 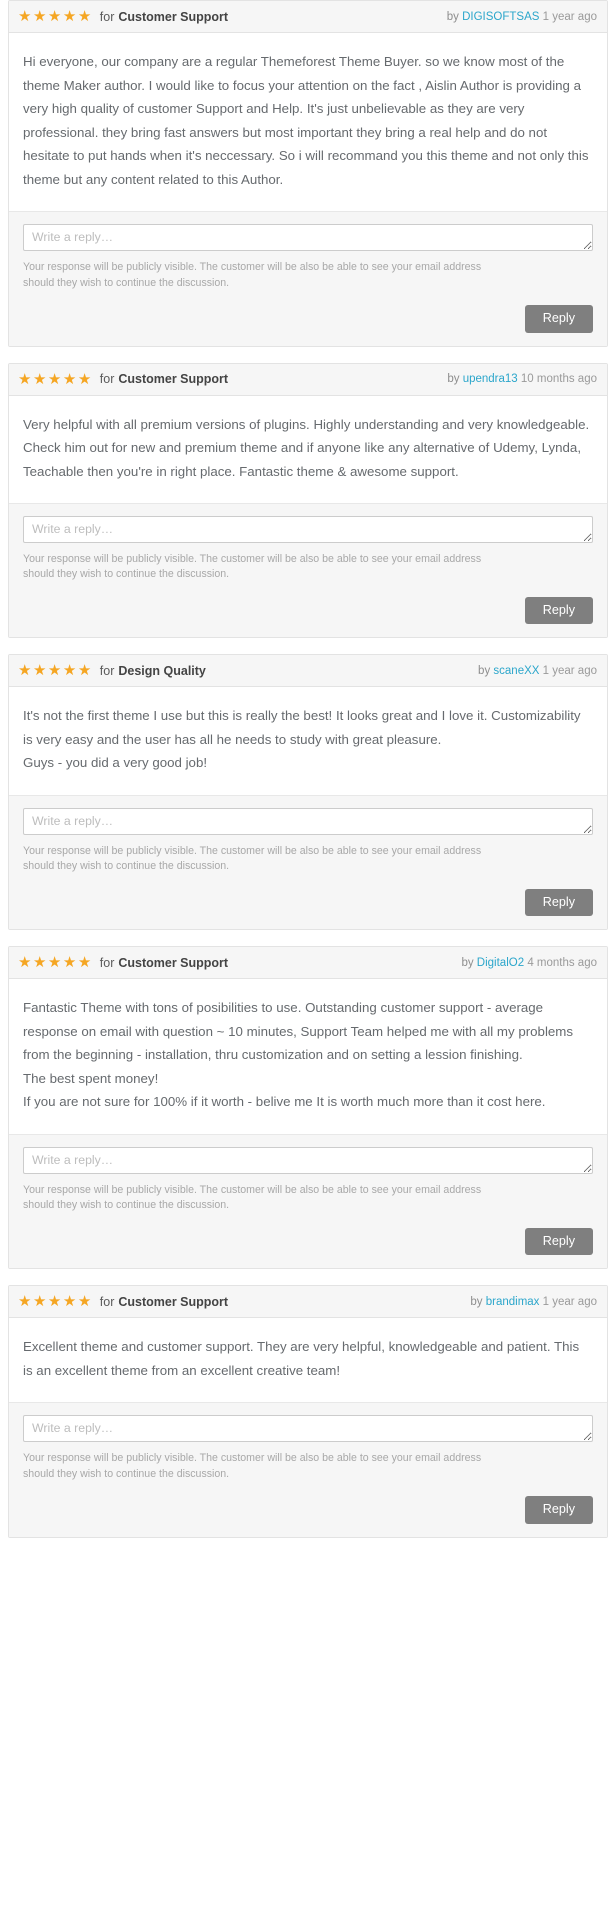 I want to click on review-time-ago: 10 months ago, so click(x=558, y=379).